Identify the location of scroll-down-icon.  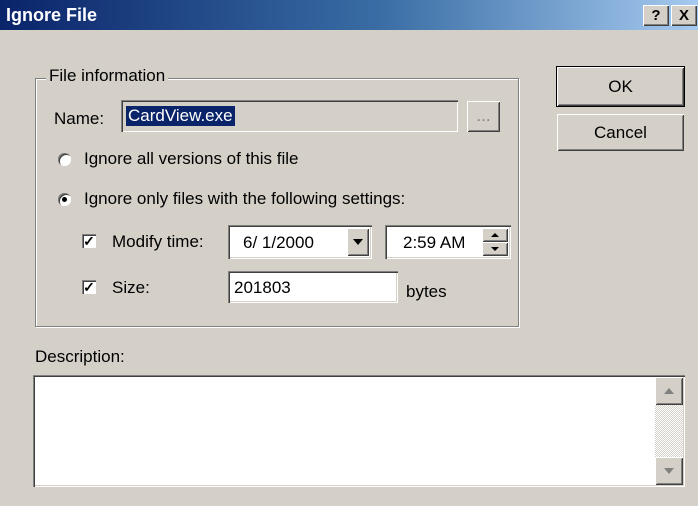
(669, 471).